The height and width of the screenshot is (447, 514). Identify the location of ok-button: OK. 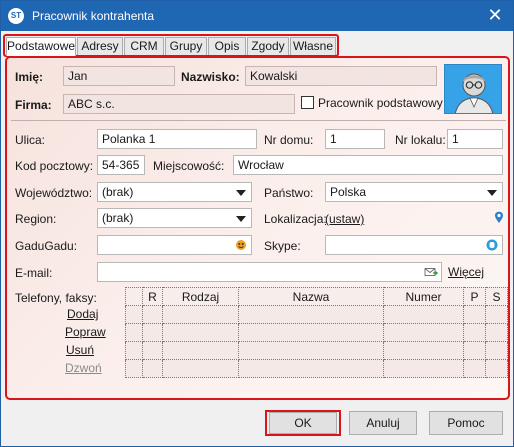
(303, 423).